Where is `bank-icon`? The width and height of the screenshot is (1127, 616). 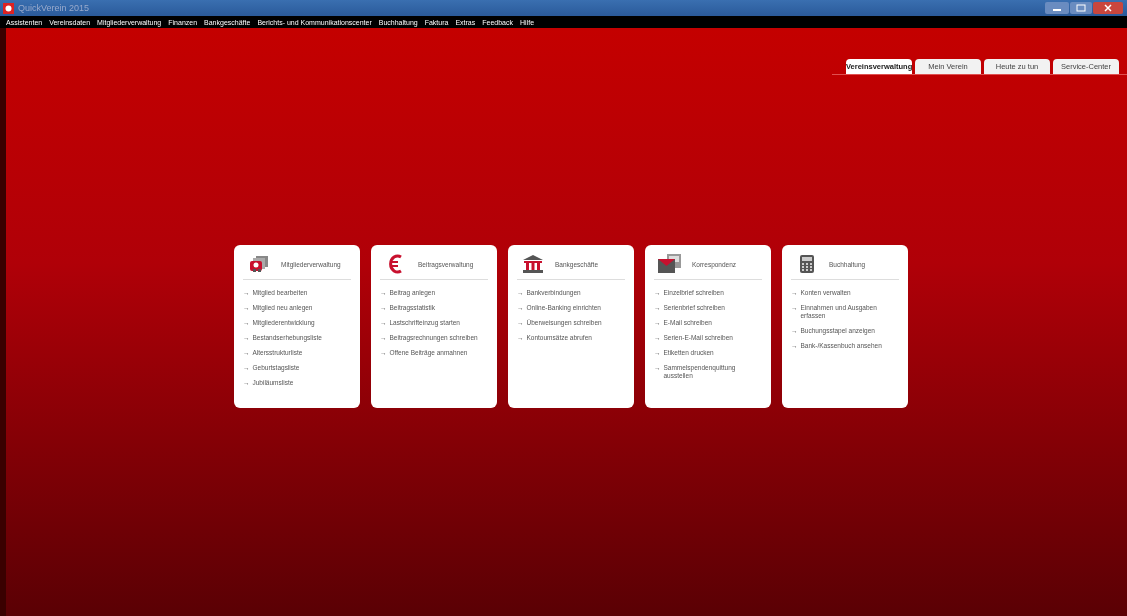 bank-icon is located at coordinates (533, 264).